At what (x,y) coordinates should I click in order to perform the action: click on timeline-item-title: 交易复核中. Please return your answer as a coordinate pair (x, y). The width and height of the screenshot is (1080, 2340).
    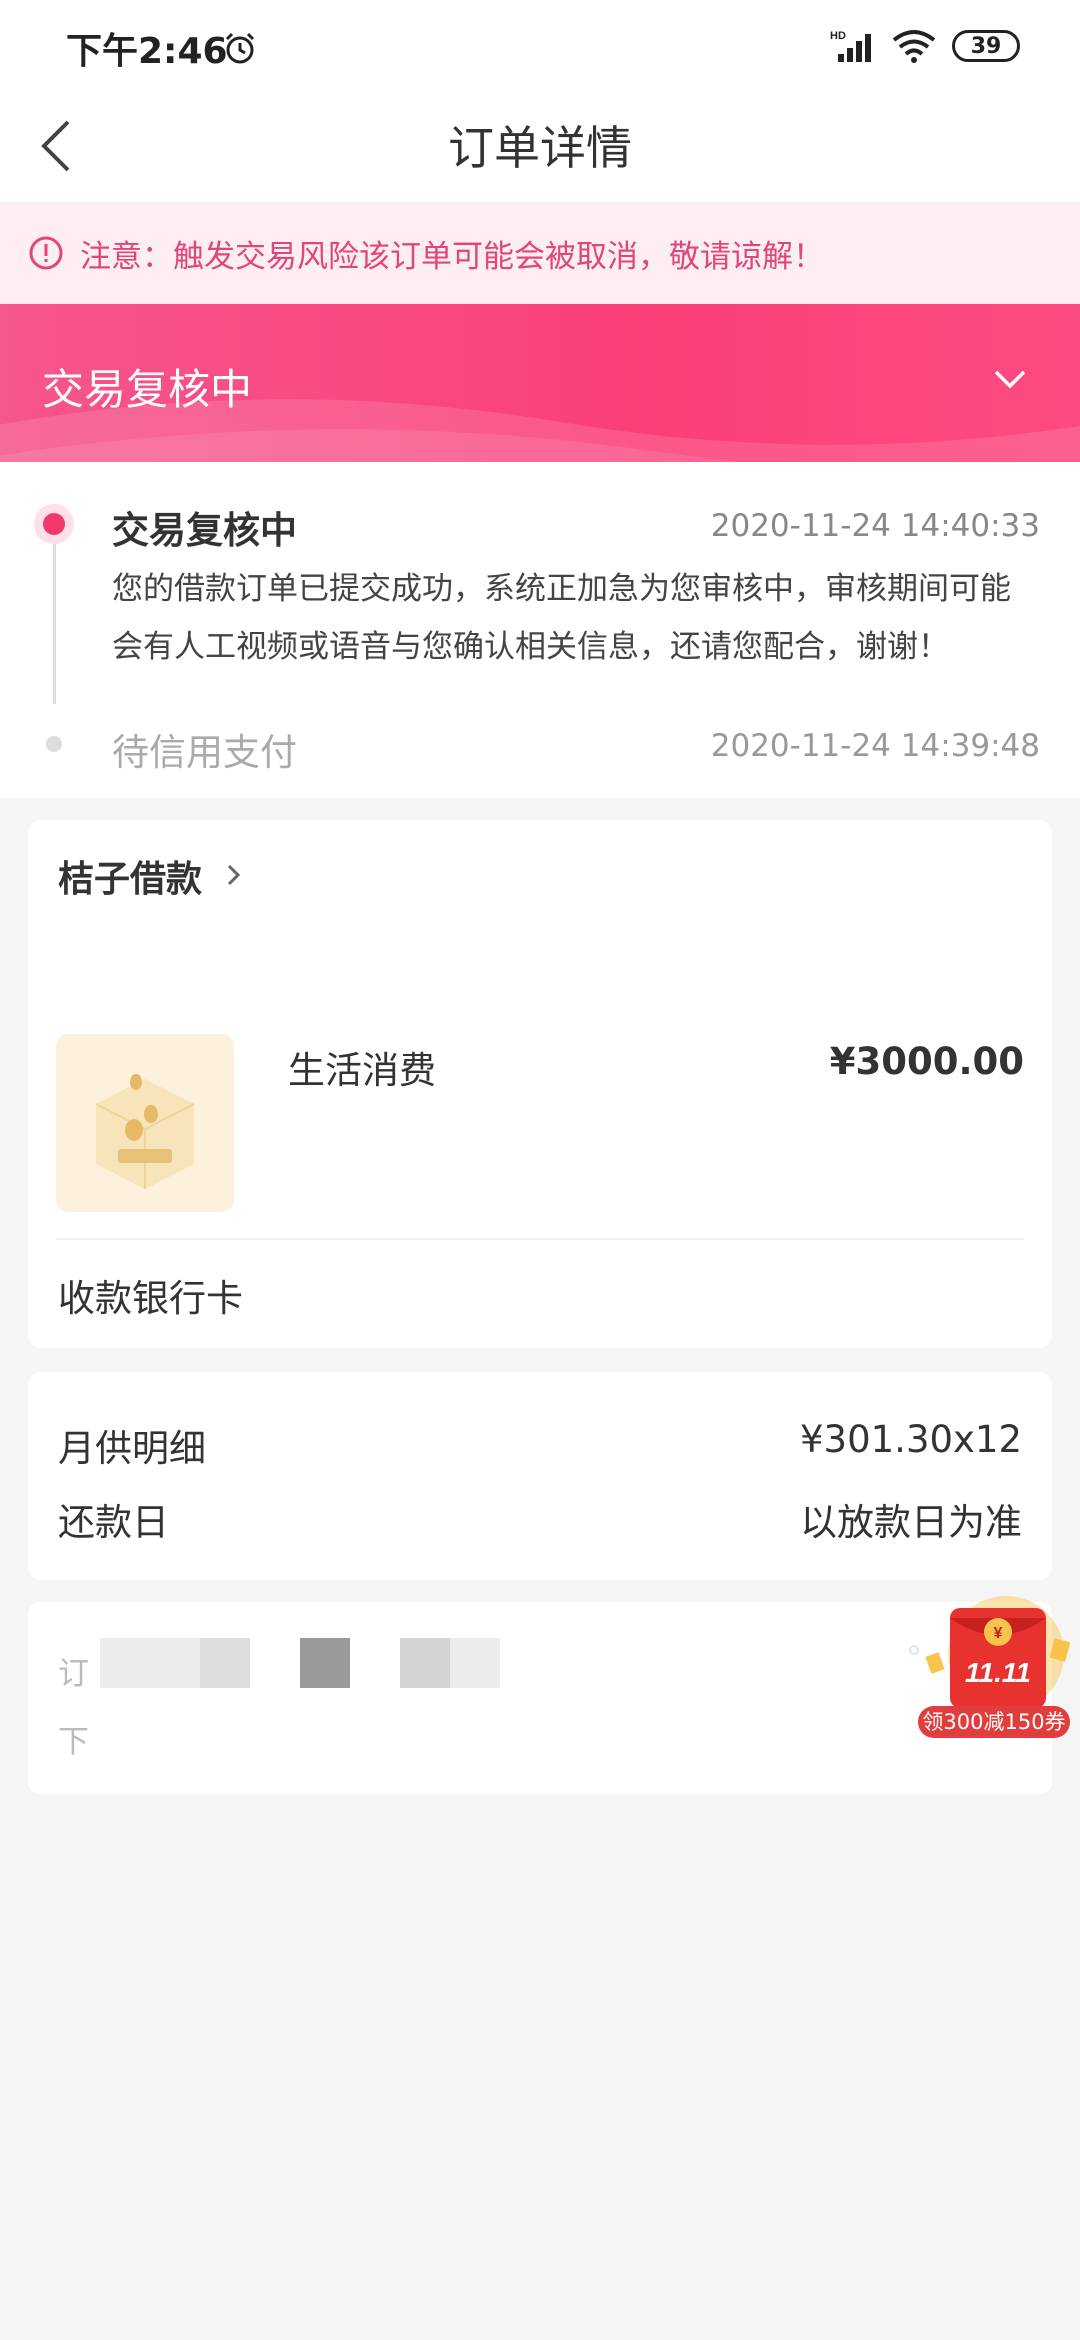
    Looking at the image, I should click on (204, 530).